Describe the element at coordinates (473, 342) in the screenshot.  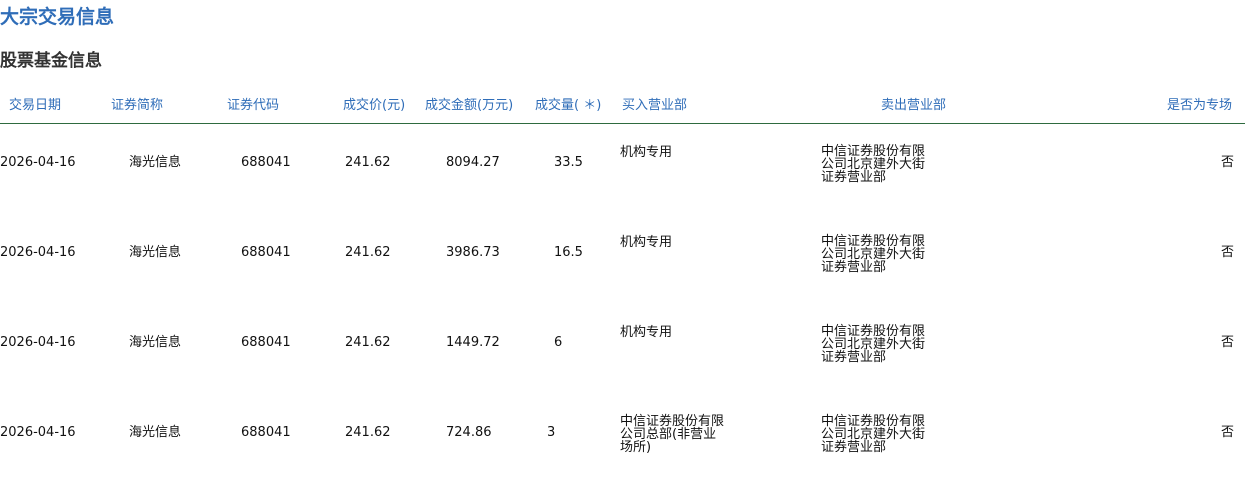
I see `cell-amount: 1449.72` at that location.